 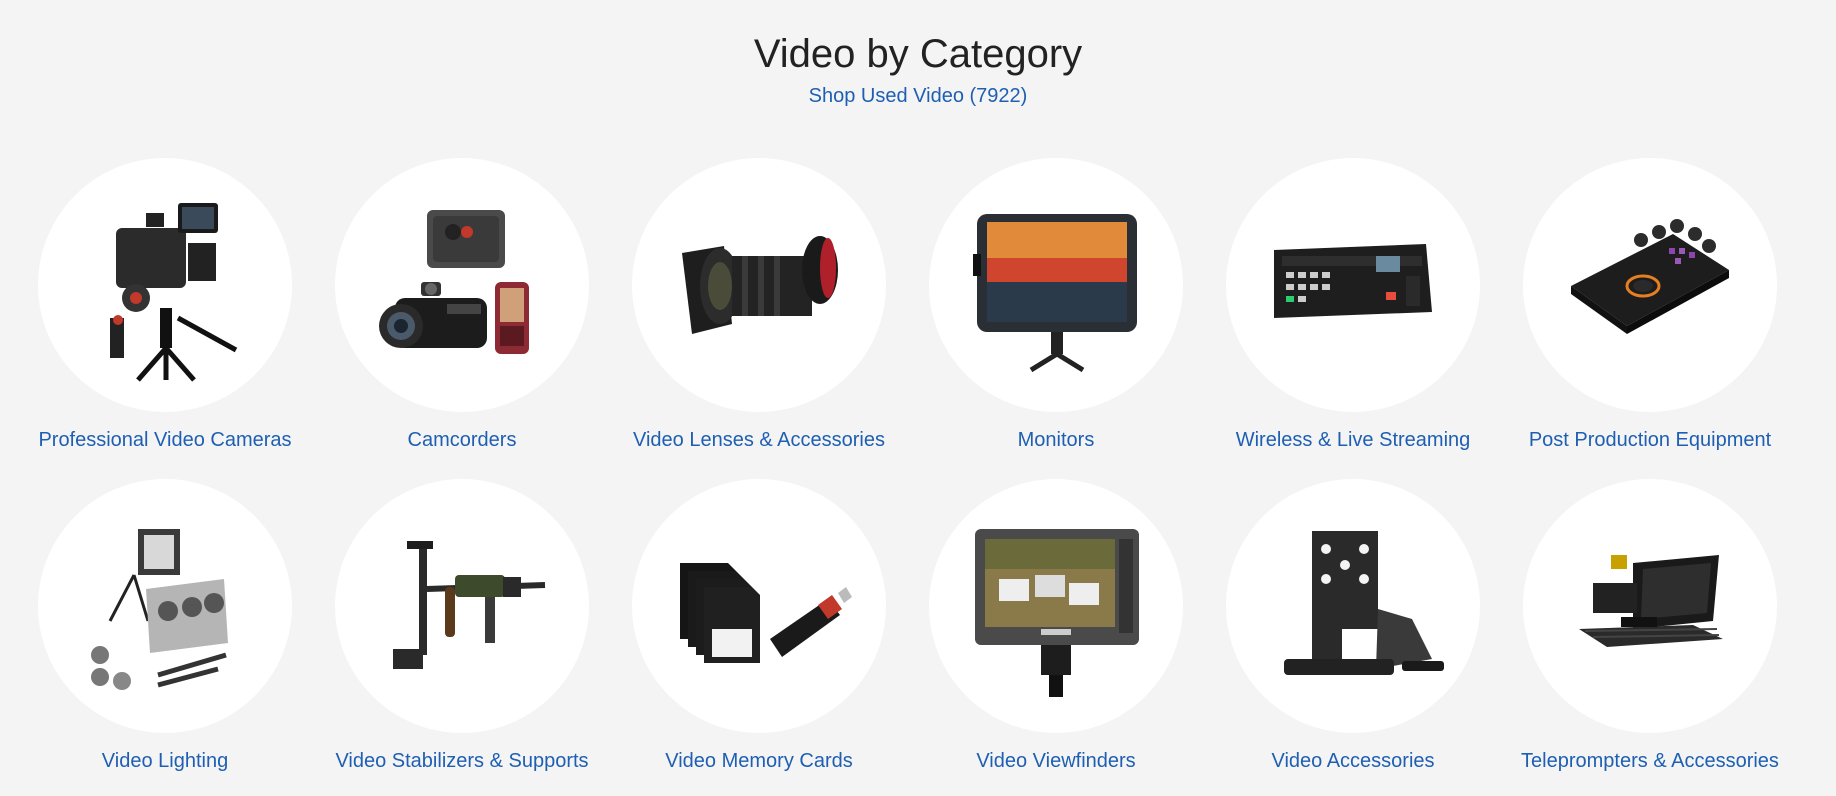 What do you see at coordinates (174, 292) in the screenshot?
I see `cinema-camera-rig-icon` at bounding box center [174, 292].